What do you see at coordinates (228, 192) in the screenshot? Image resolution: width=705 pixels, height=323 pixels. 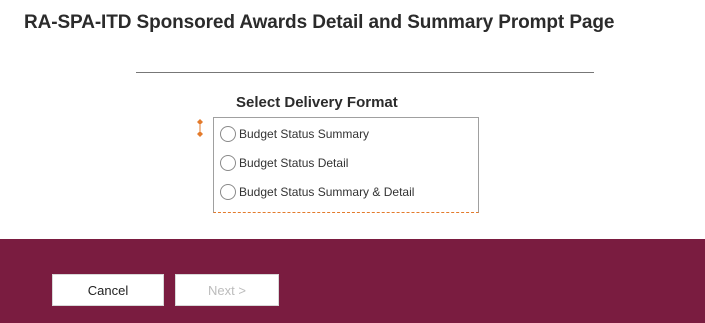 I see `radio-button-budget-status-summary-and-detail` at bounding box center [228, 192].